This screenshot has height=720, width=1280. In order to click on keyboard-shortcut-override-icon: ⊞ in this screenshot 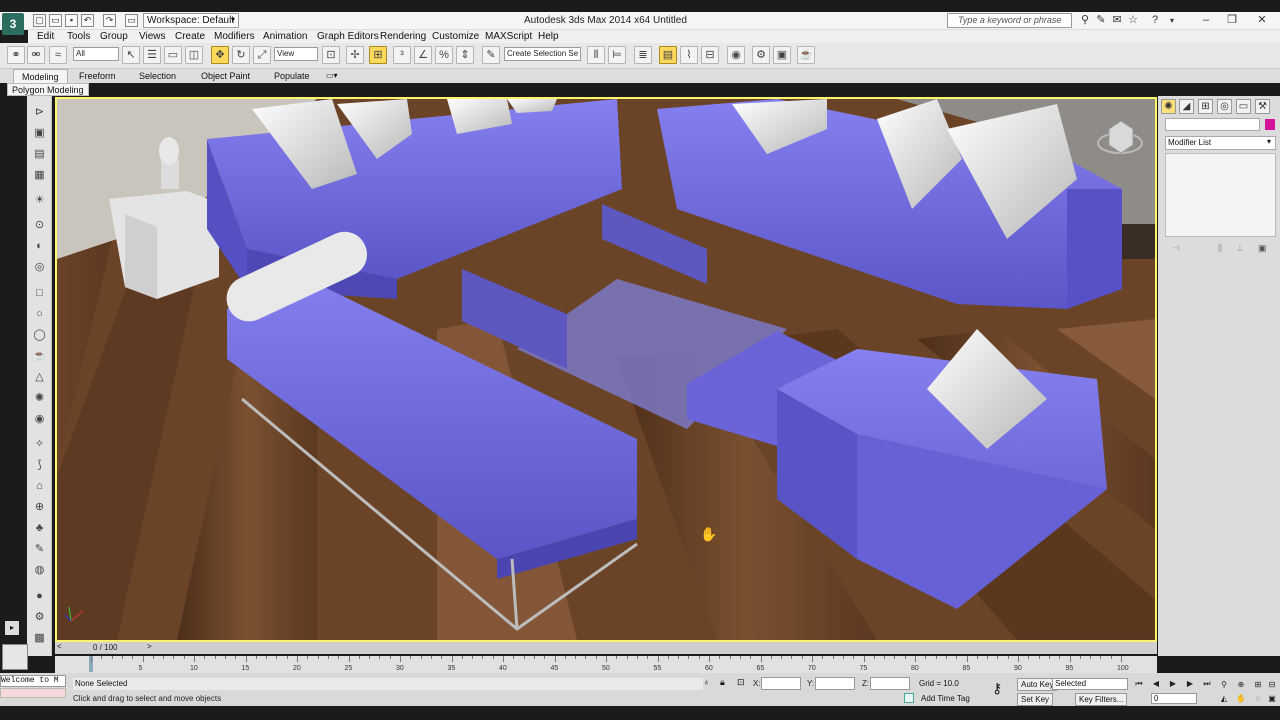, I will do `click(378, 55)`.